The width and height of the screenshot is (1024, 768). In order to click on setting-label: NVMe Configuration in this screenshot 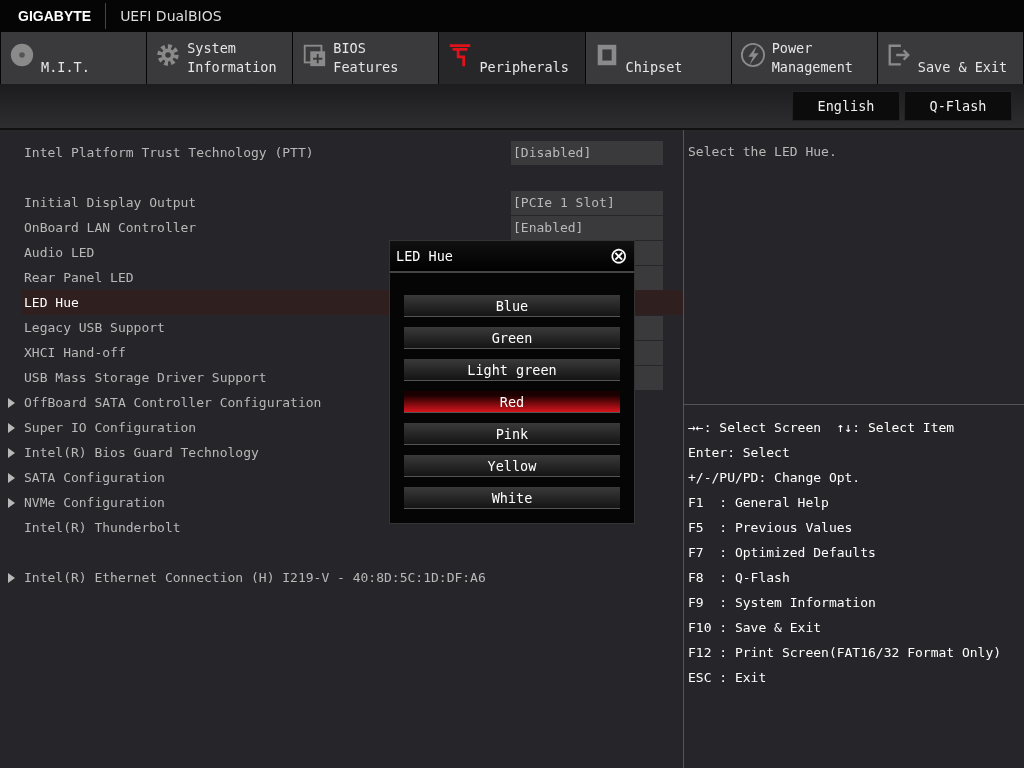, I will do `click(94, 502)`.